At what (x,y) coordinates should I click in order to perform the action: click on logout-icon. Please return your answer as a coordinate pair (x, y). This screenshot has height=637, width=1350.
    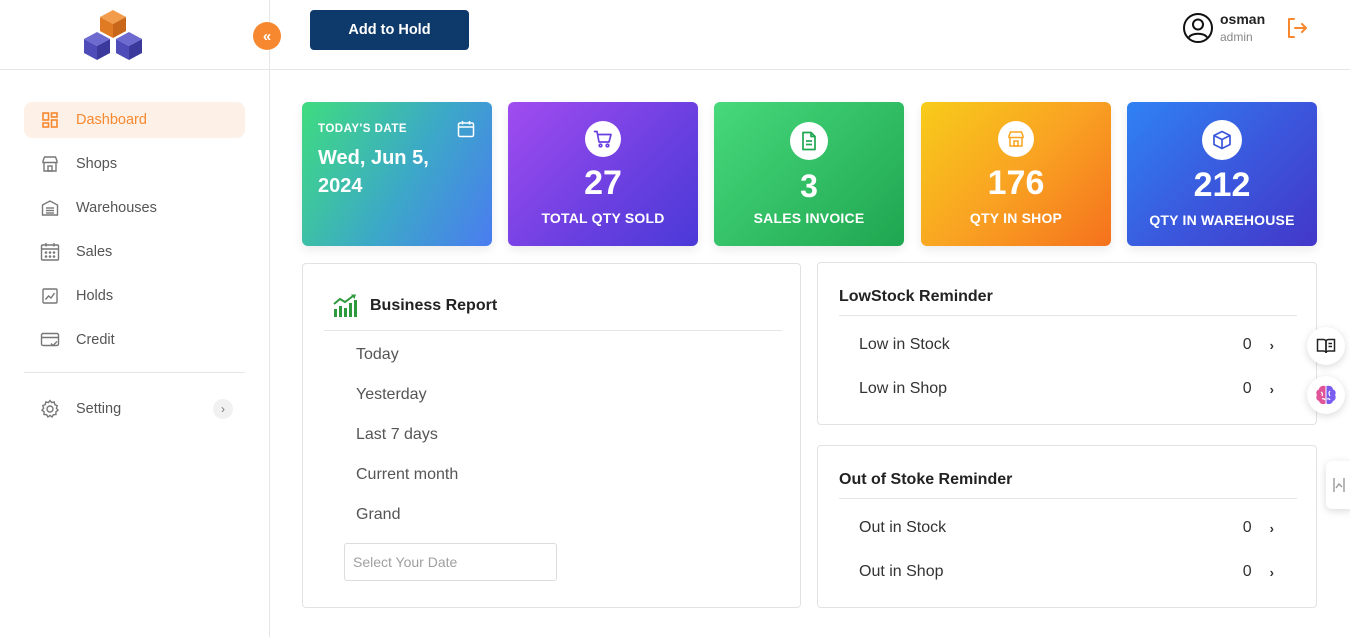
    Looking at the image, I should click on (1297, 28).